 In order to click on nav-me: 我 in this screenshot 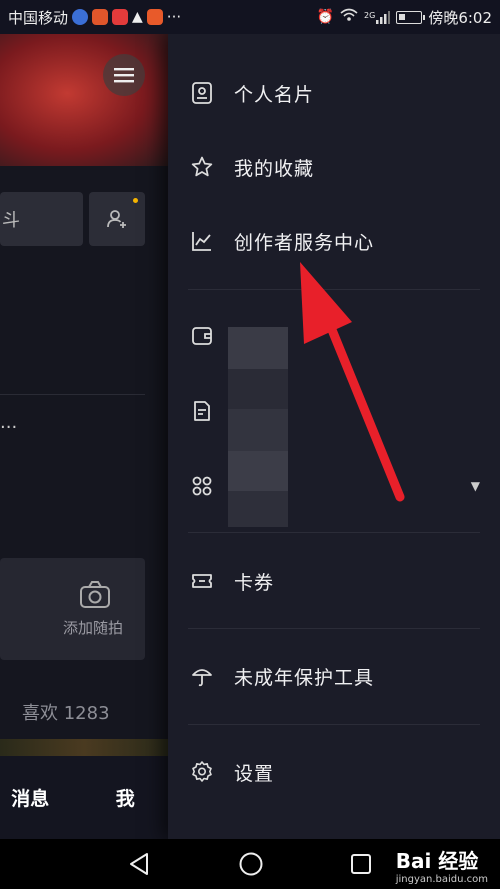, I will do `click(125, 797)`.